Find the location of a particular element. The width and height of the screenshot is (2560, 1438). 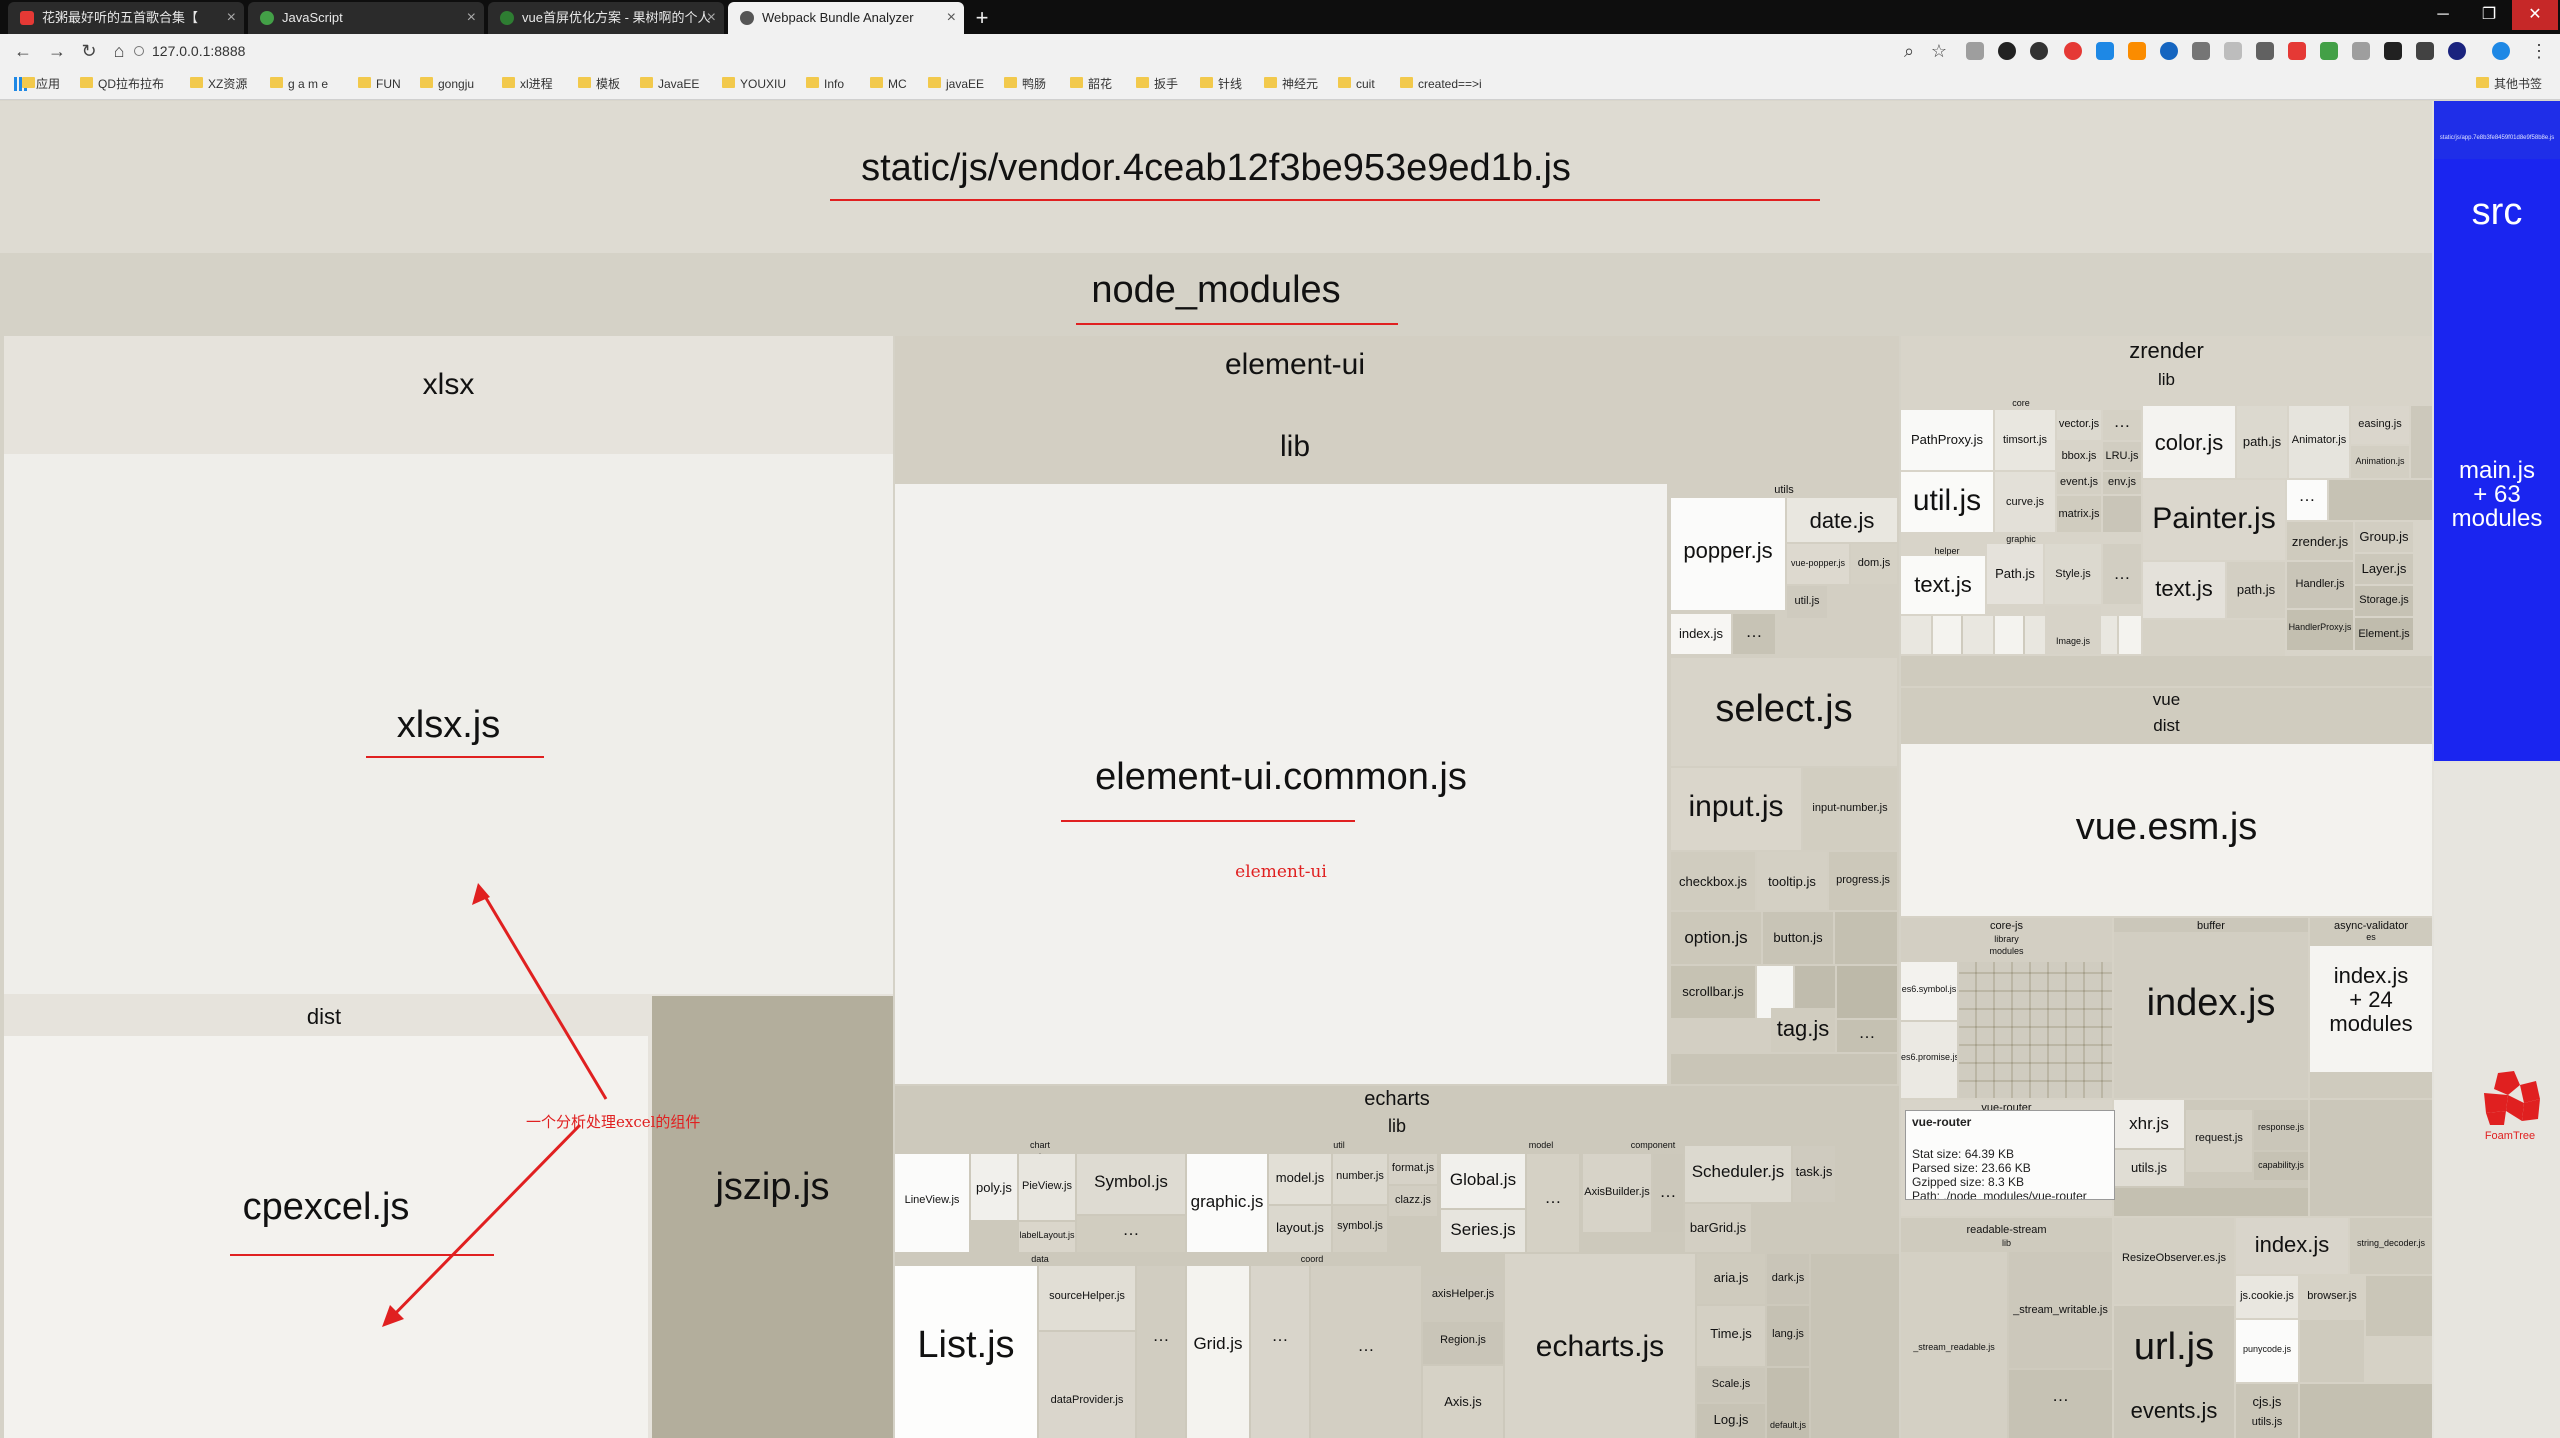

popper-module: popper.js is located at coordinates (1728, 554).